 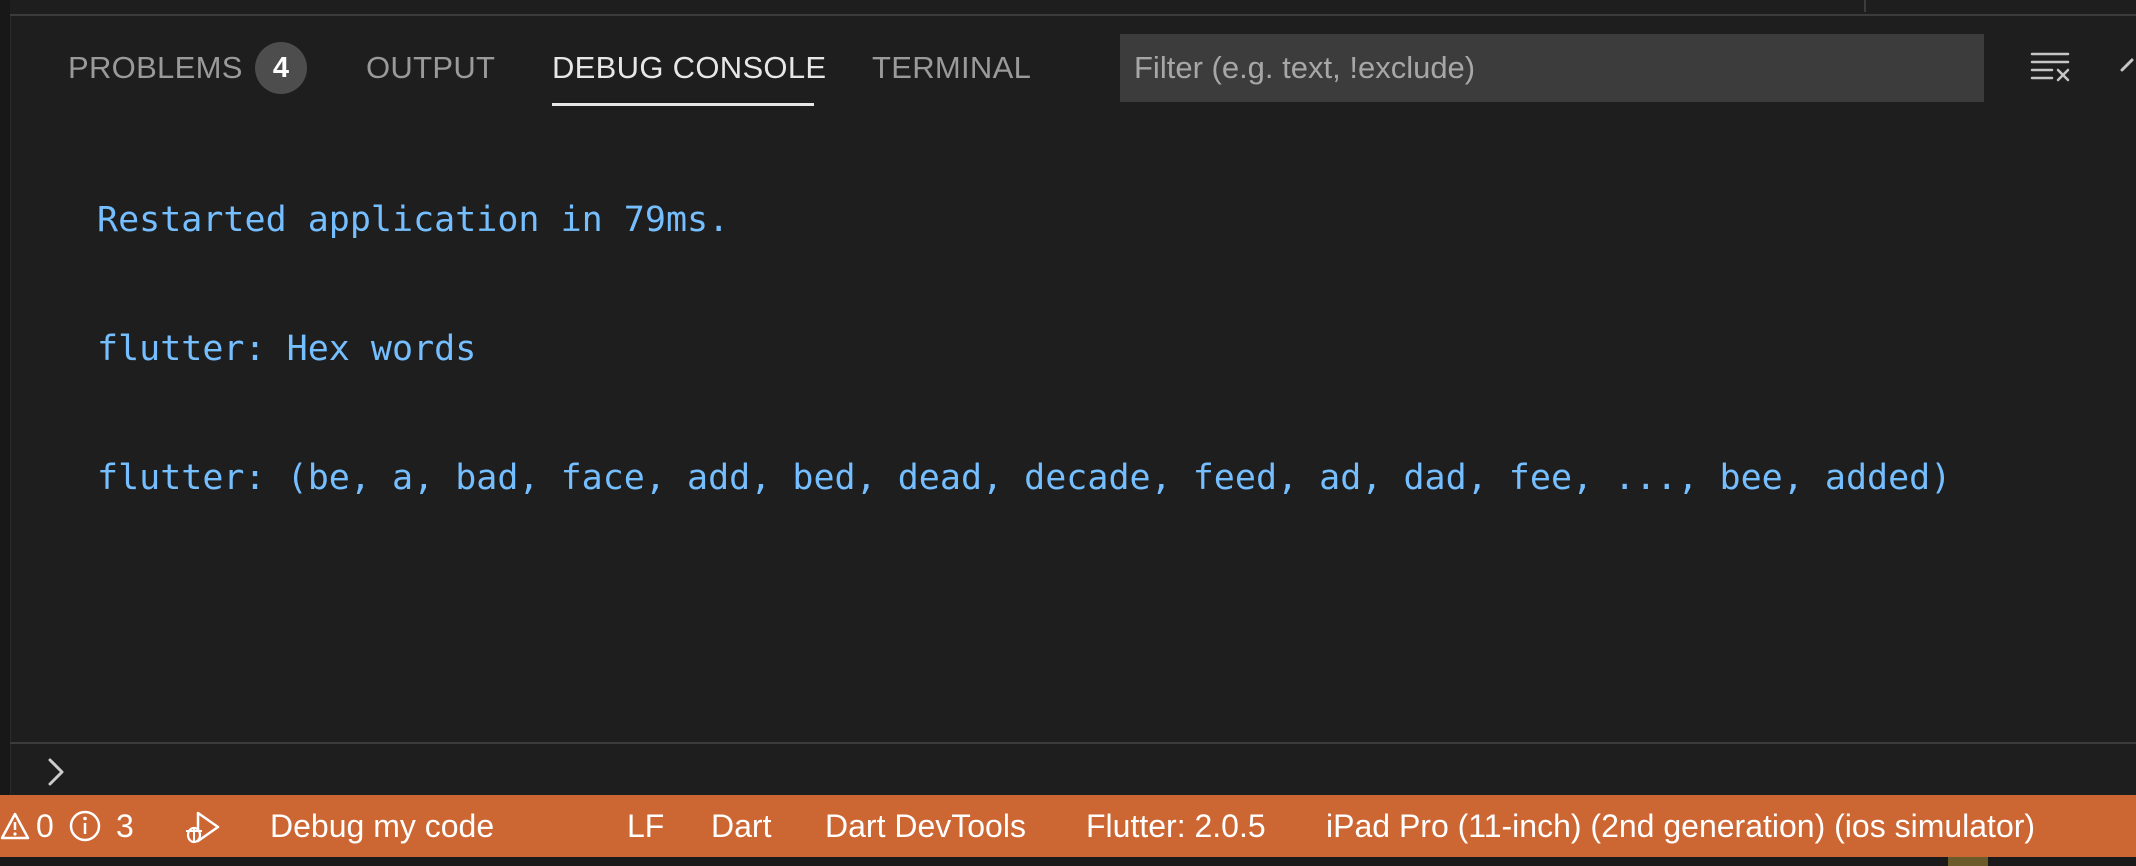 I want to click on tab-terminal: TERMINAL, so click(x=951, y=68).